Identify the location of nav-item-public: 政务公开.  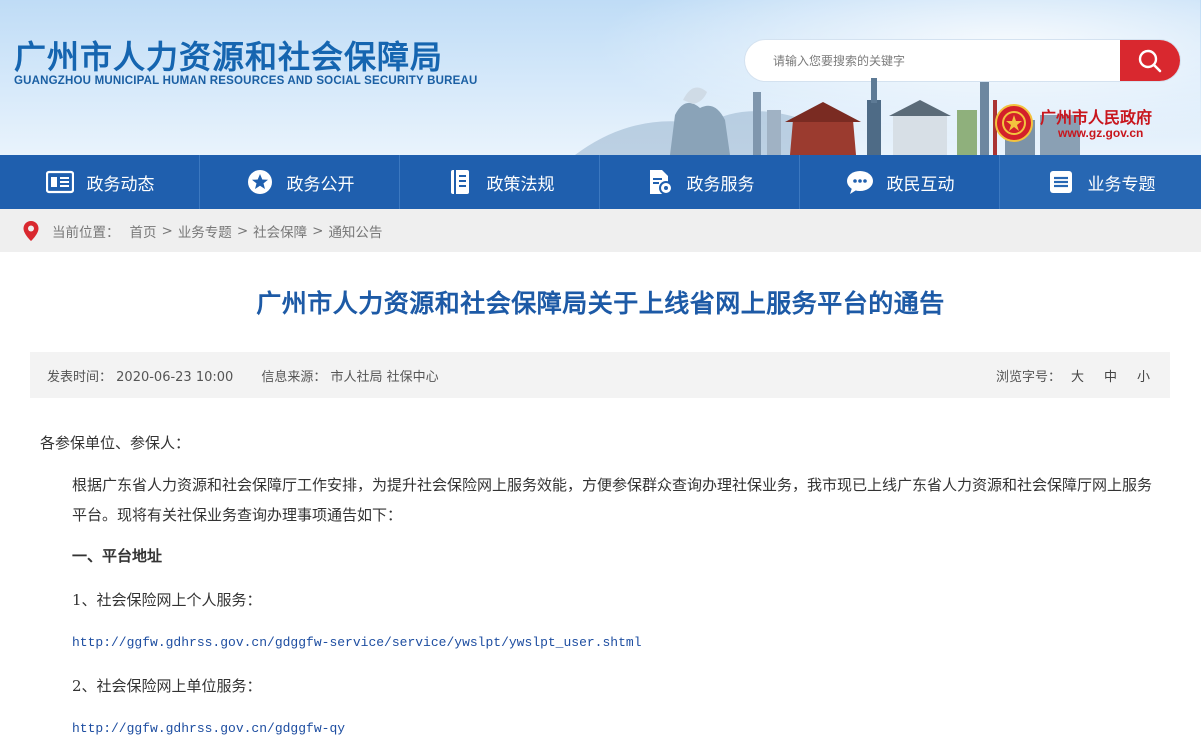
(300, 182).